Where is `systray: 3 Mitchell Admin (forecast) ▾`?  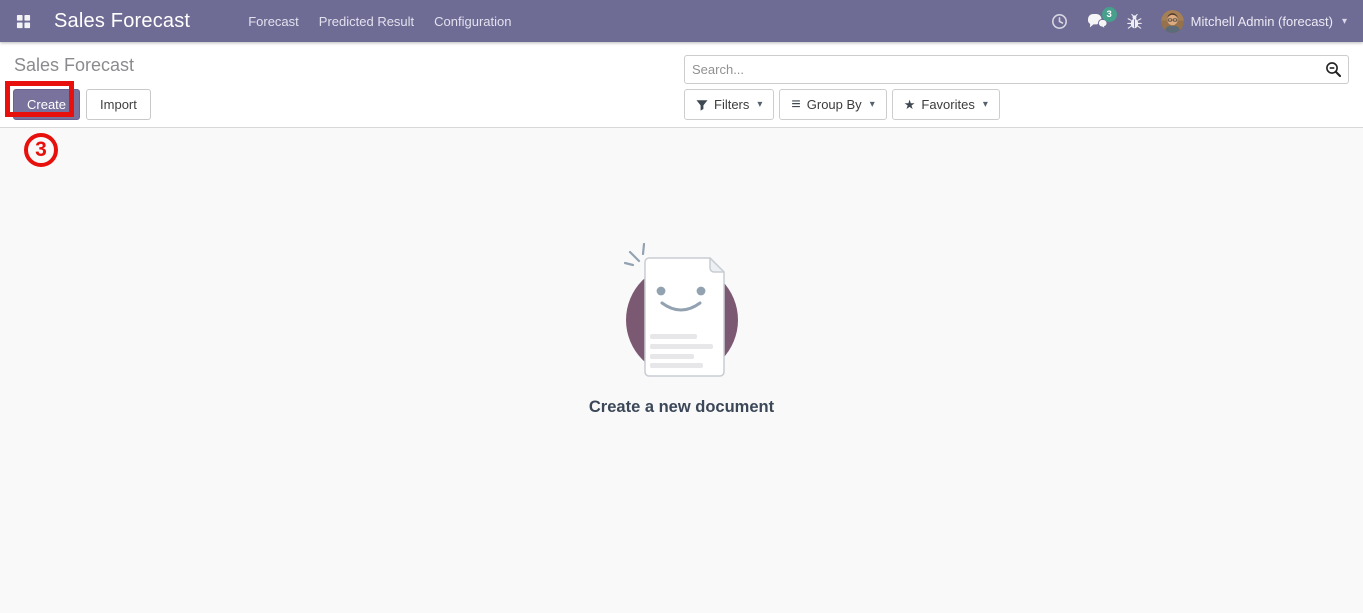
systray: 3 Mitchell Admin (forecast) ▾ is located at coordinates (1202, 19).